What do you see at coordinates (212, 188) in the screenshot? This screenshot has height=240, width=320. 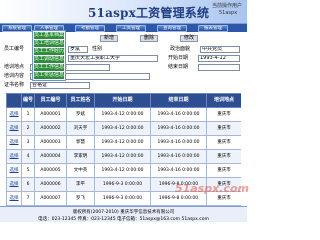 I see `watermark-logo: 51aspx.com` at bounding box center [212, 188].